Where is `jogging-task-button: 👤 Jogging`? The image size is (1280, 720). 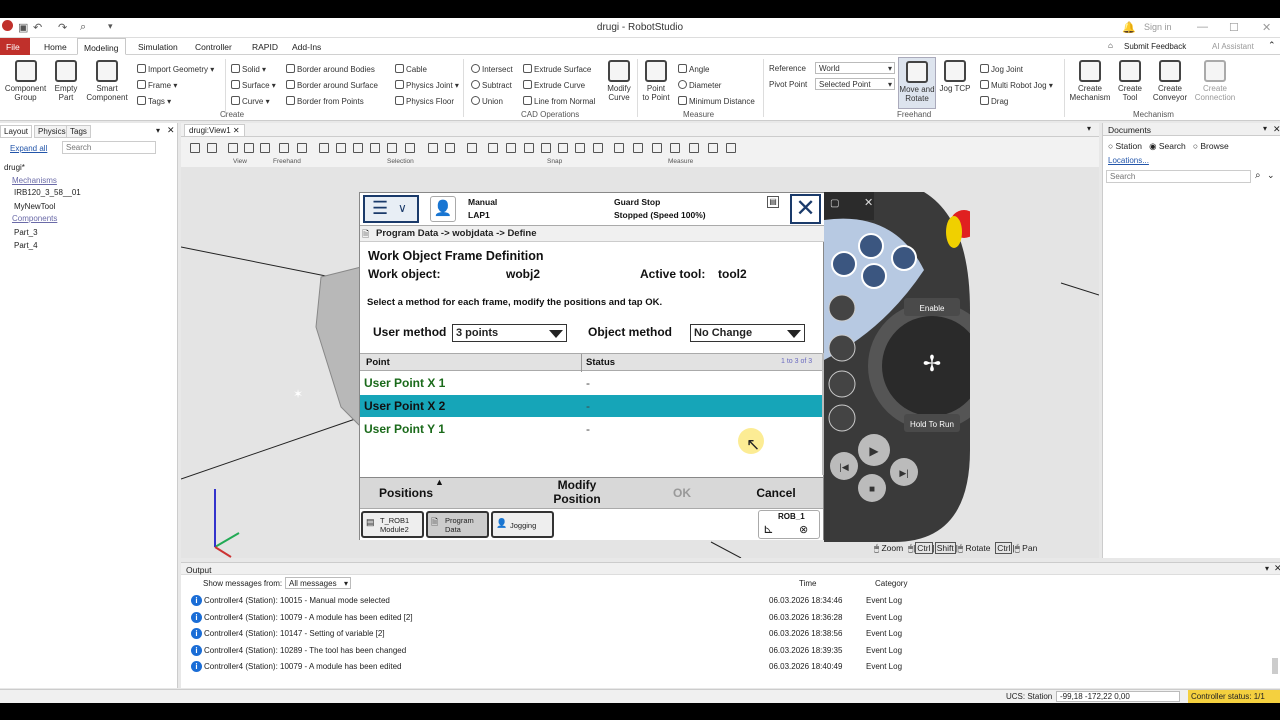
jogging-task-button: 👤 Jogging is located at coordinates (522, 524).